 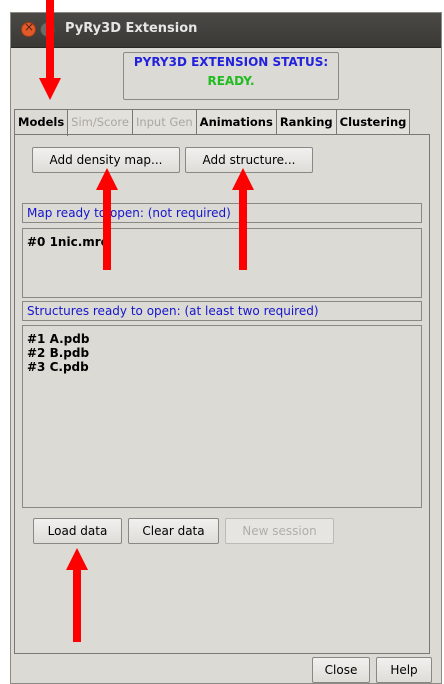 I want to click on close-button: Close, so click(x=341, y=670).